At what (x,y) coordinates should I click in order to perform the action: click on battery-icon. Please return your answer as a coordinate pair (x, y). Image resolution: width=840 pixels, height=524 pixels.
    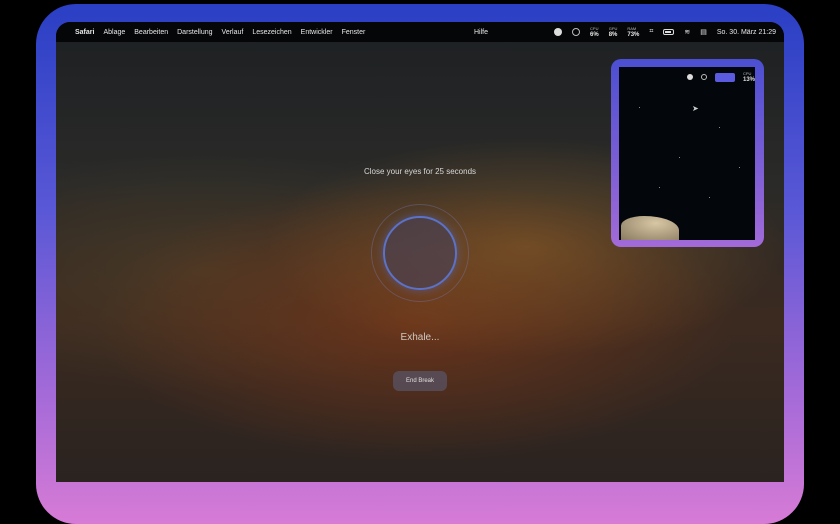
    Looking at the image, I should click on (669, 32).